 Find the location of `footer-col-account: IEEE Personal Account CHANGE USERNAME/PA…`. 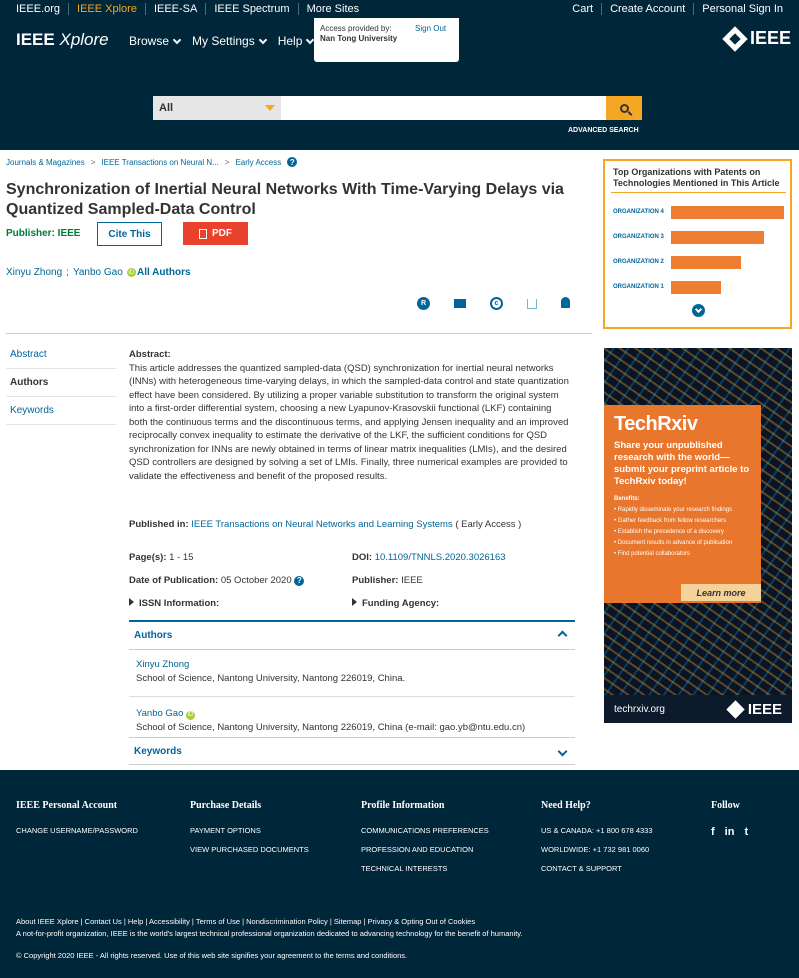

footer-col-account: IEEE Personal Account CHANGE USERNAME/PA… is located at coordinates (77, 822).